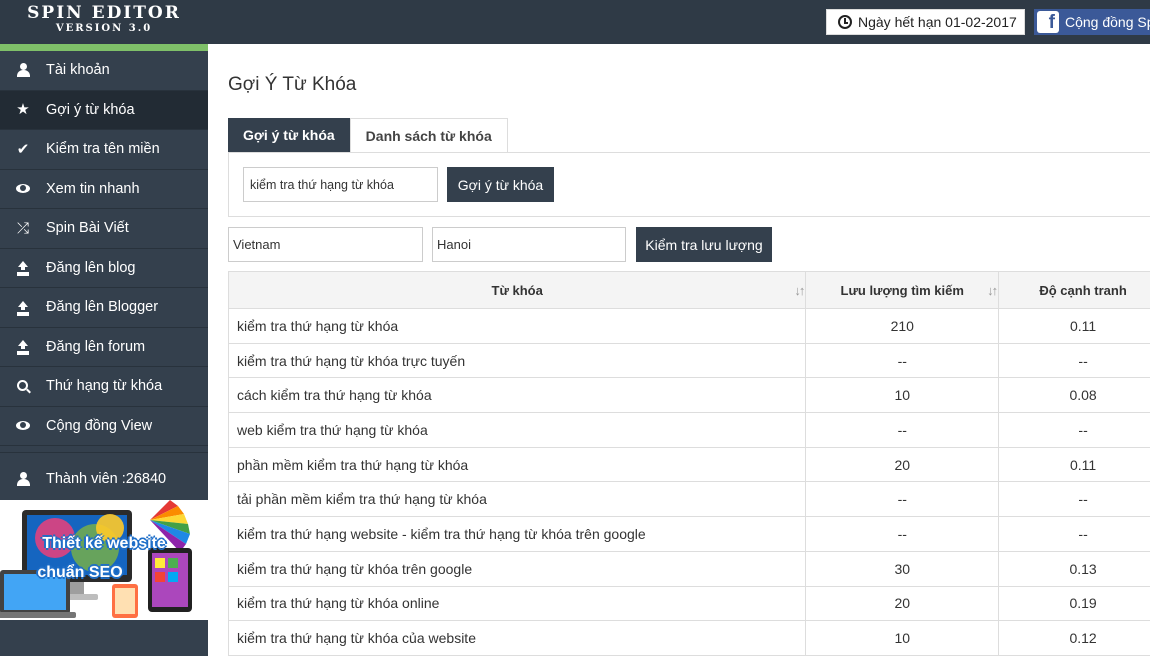  Describe the element at coordinates (325, 244) in the screenshot. I see `country-input` at that location.